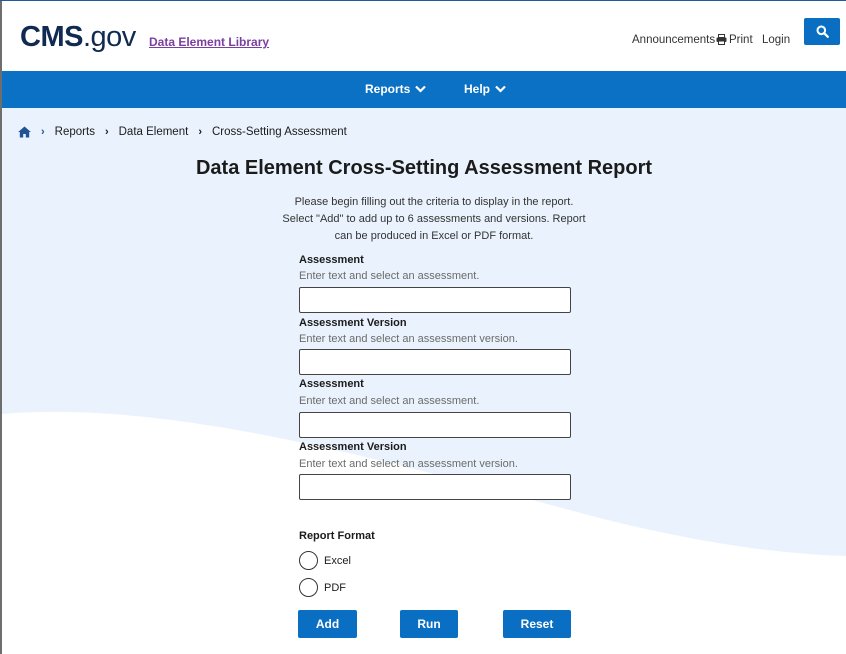 Image resolution: width=846 pixels, height=654 pixels. What do you see at coordinates (353, 323) in the screenshot?
I see `assessment-version-1-label: Assessment Version` at bounding box center [353, 323].